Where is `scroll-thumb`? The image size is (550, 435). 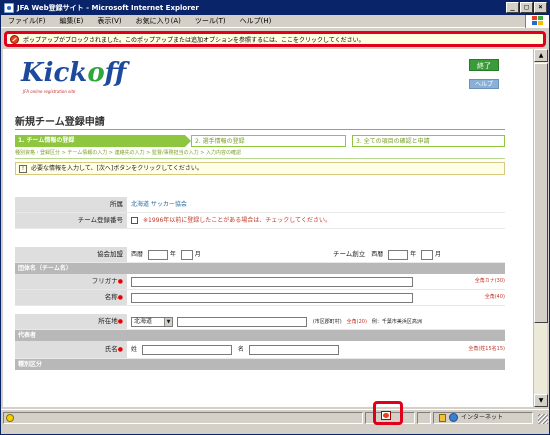 scroll-thumb is located at coordinates (541, 193).